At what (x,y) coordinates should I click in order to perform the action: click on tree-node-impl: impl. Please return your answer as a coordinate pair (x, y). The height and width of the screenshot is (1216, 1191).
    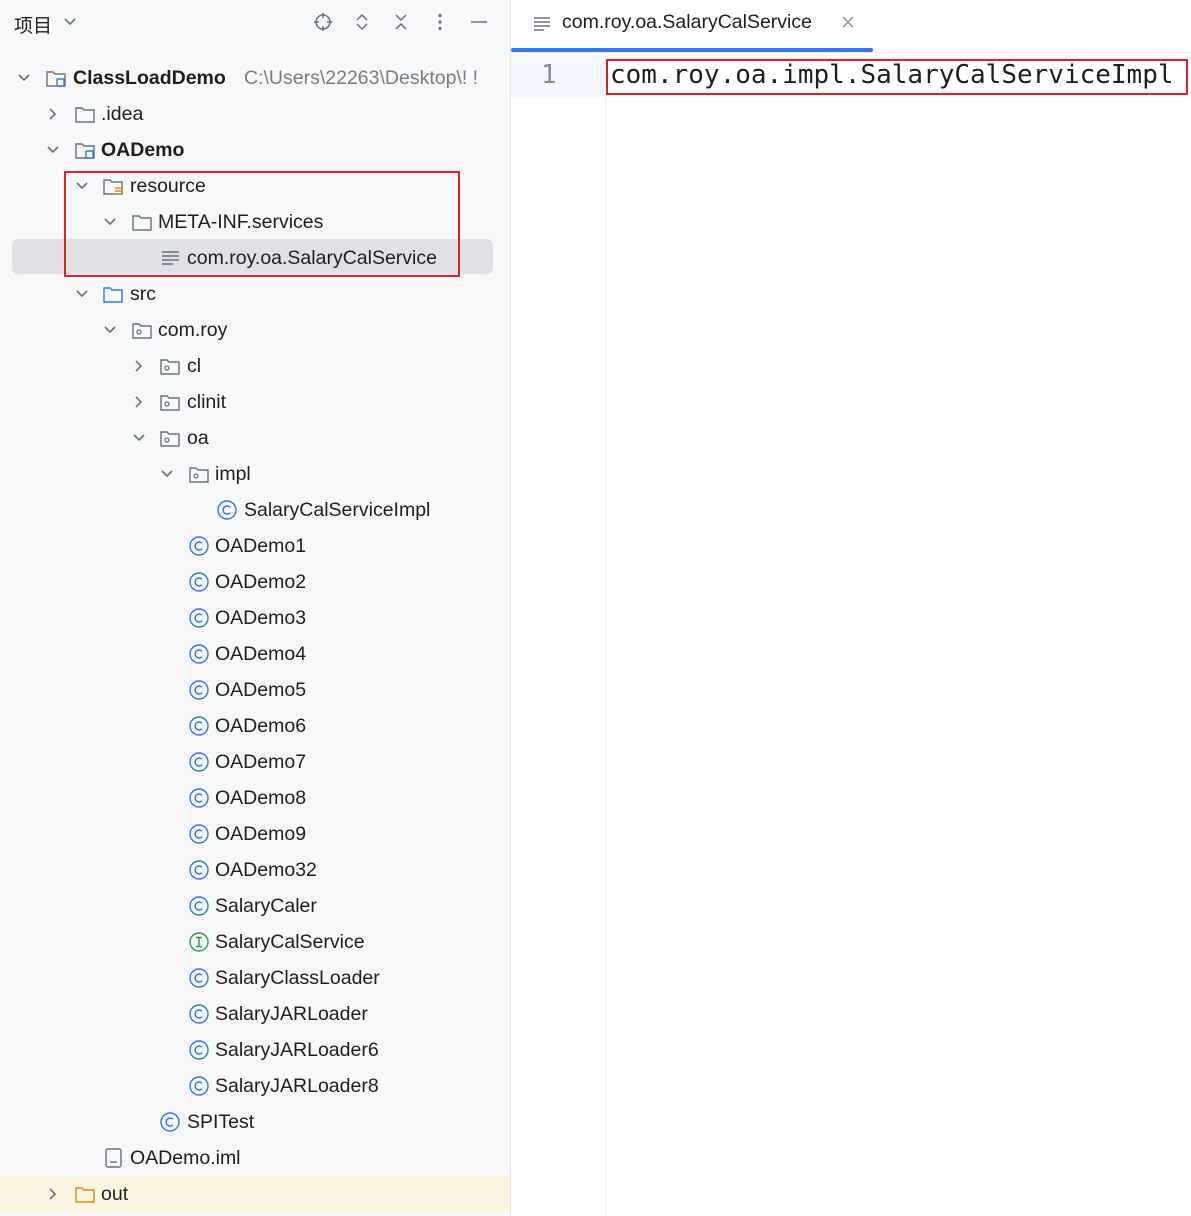
    Looking at the image, I should click on (255, 474).